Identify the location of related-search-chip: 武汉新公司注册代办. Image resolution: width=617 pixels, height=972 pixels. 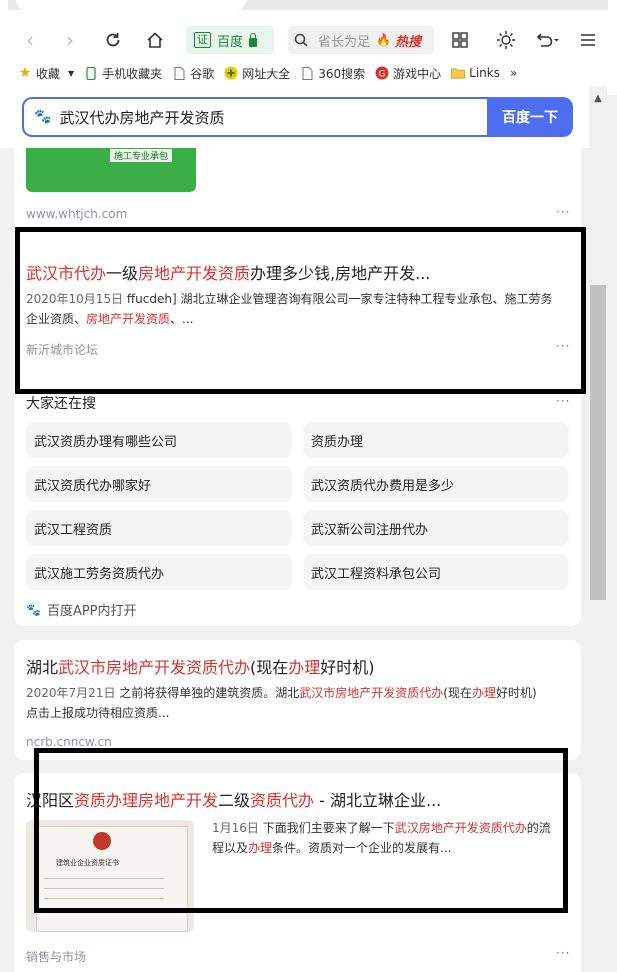
(436, 528).